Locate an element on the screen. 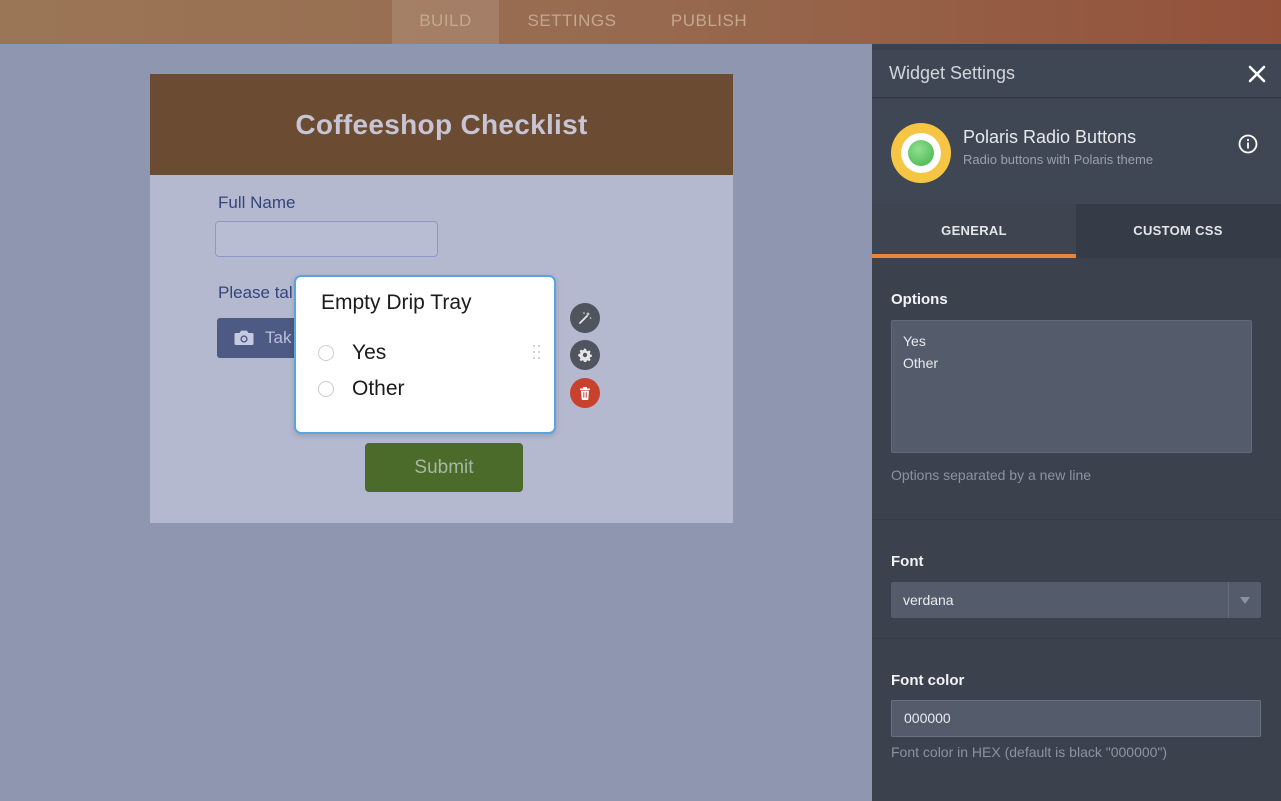  form-header: Coffeeshop Checklist is located at coordinates (441, 124).